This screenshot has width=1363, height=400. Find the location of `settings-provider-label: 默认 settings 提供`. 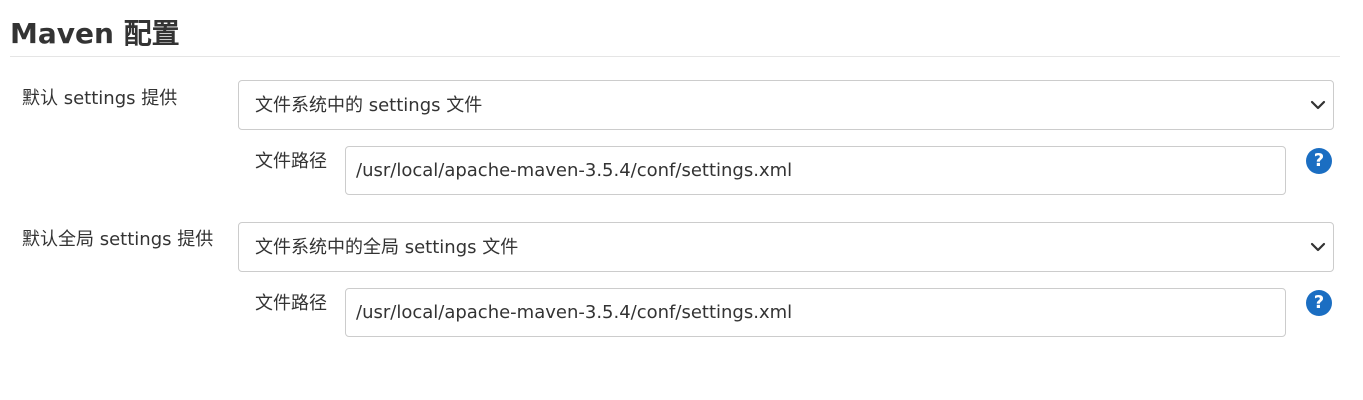

settings-provider-label: 默认 settings 提供 is located at coordinates (100, 98).